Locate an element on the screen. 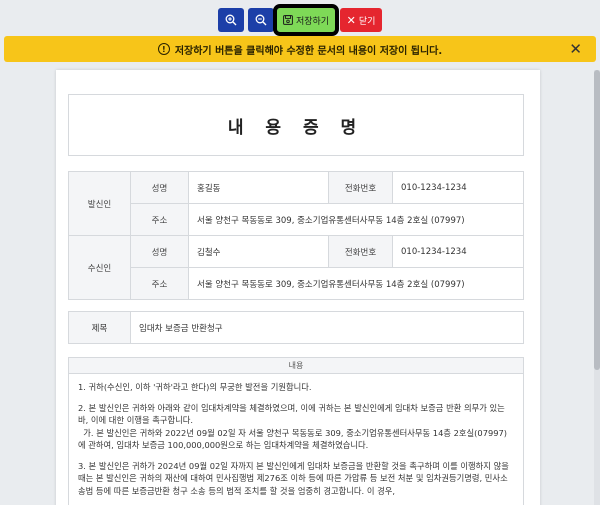  subject-label: 제목 is located at coordinates (99, 327).